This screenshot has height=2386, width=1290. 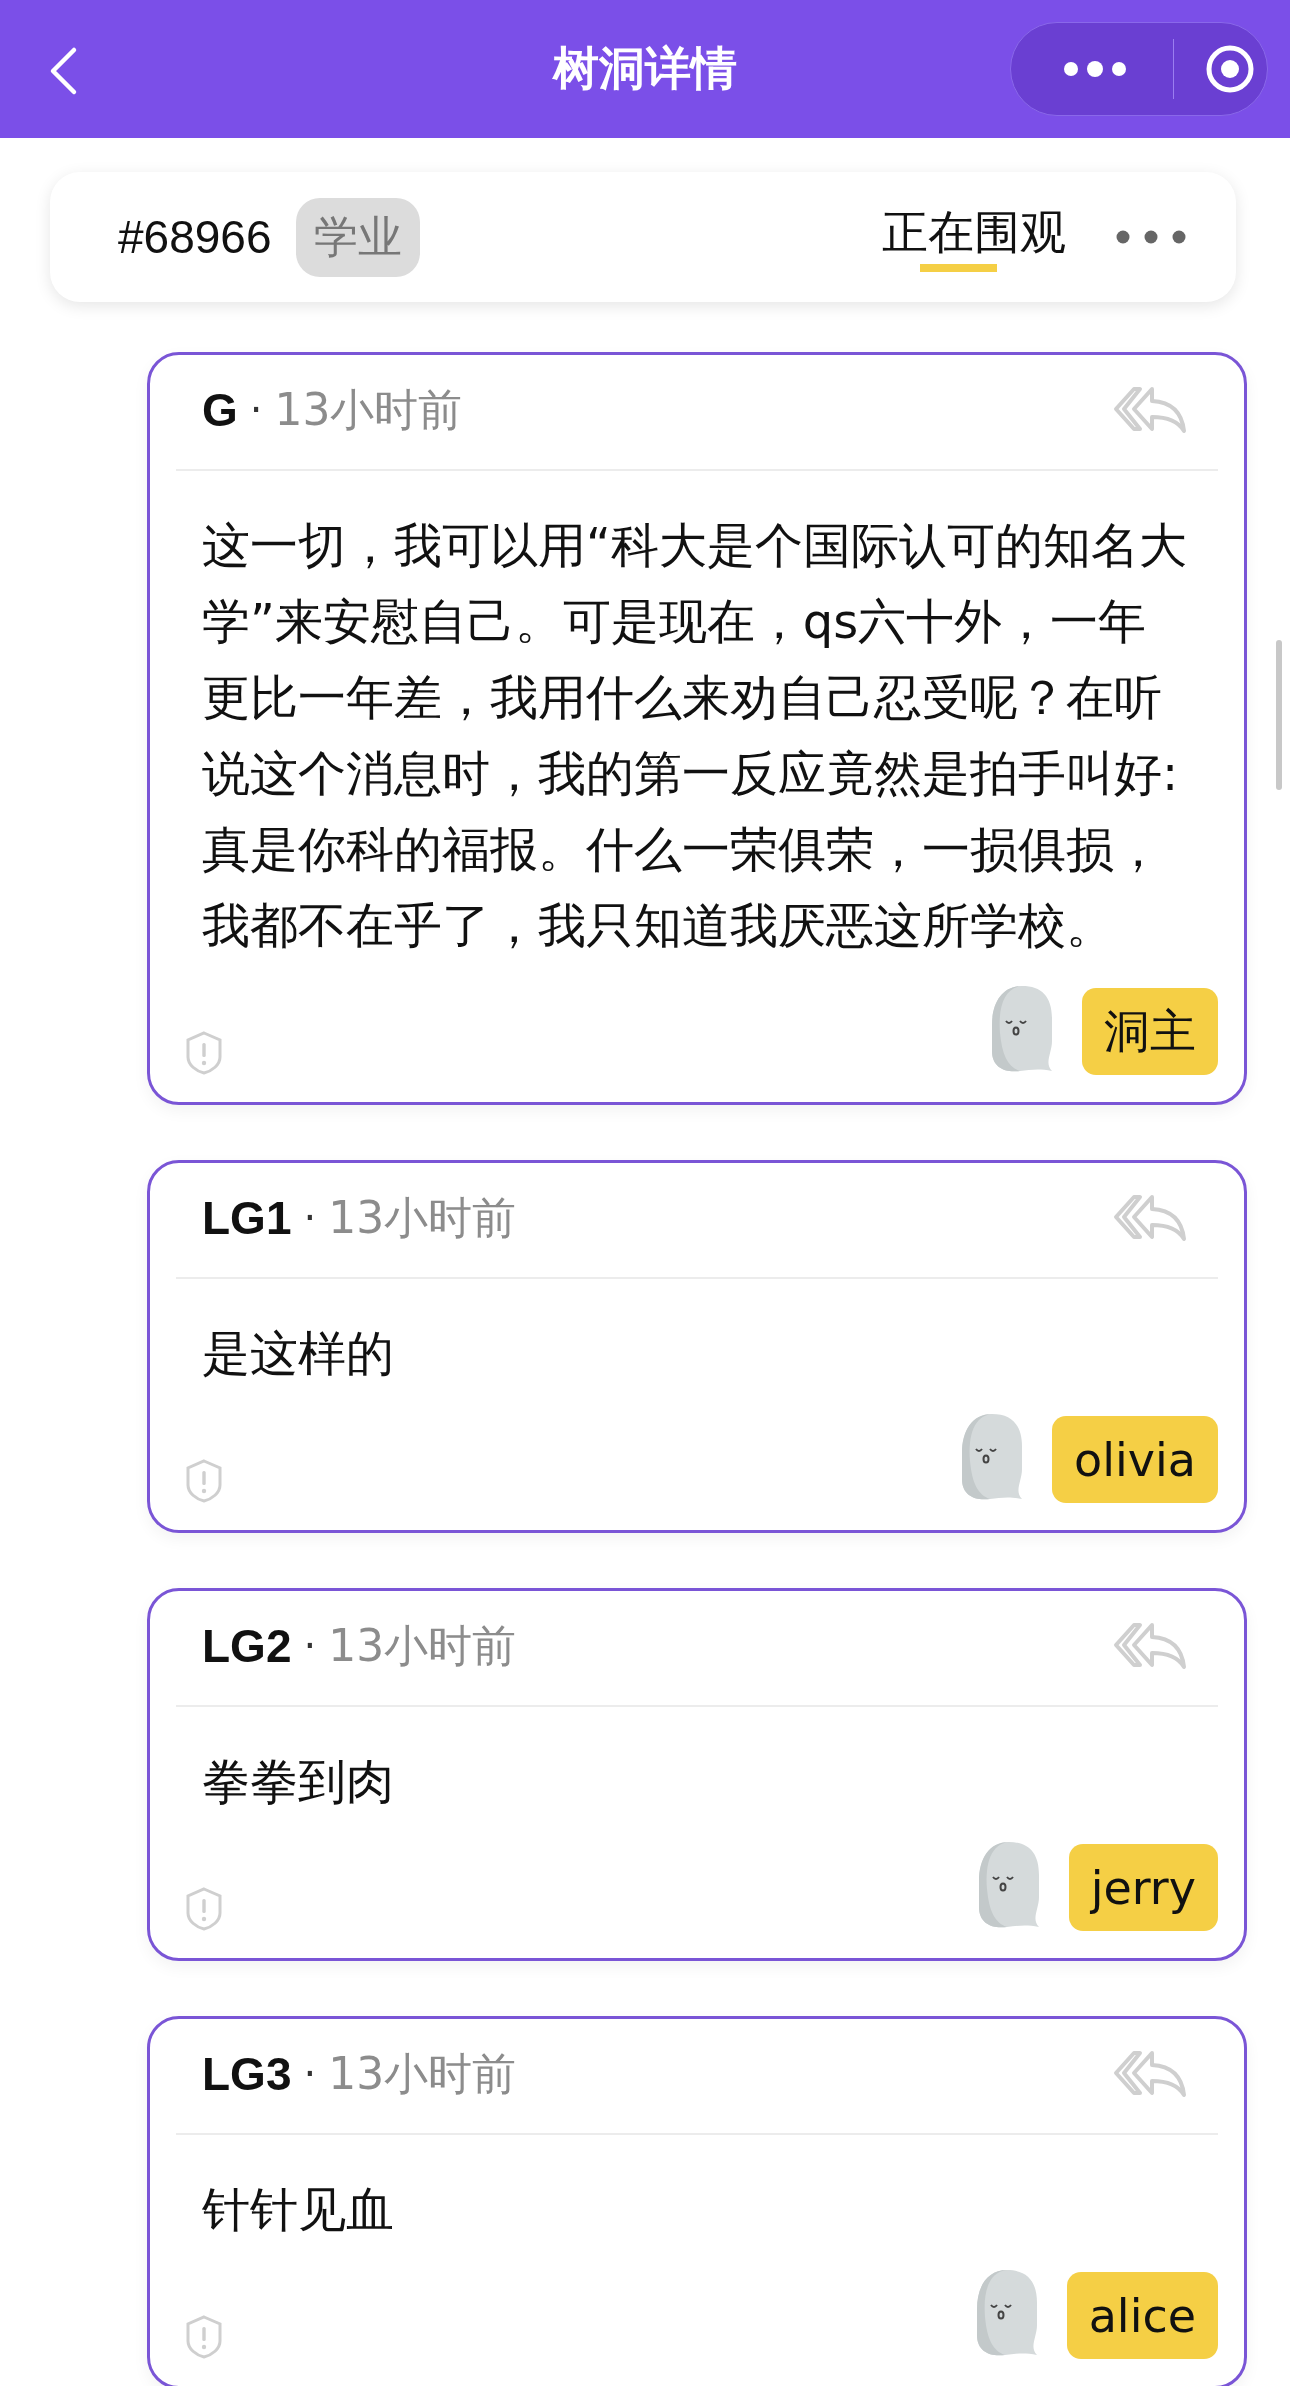 What do you see at coordinates (220, 410) in the screenshot?
I see `author-name: G` at bounding box center [220, 410].